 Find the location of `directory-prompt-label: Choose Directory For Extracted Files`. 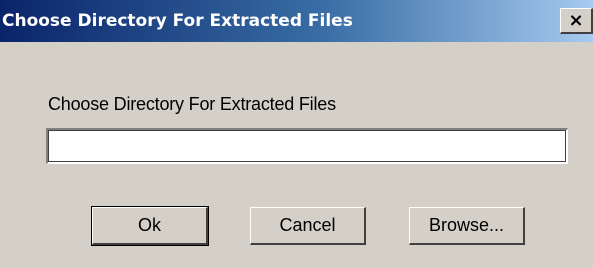

directory-prompt-label: Choose Directory For Extracted Files is located at coordinates (192, 104).